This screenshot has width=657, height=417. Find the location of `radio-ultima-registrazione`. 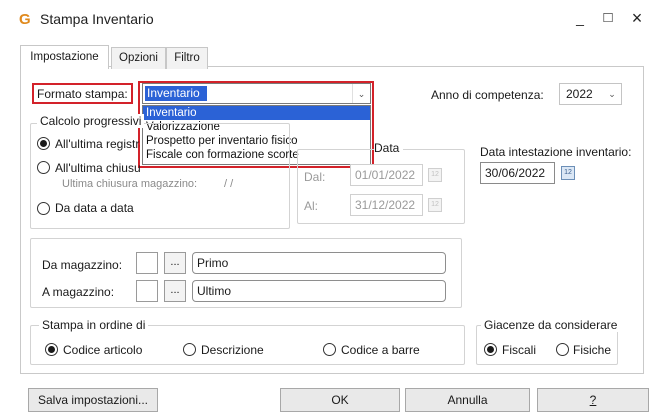

radio-ultima-registrazione is located at coordinates (43, 143).